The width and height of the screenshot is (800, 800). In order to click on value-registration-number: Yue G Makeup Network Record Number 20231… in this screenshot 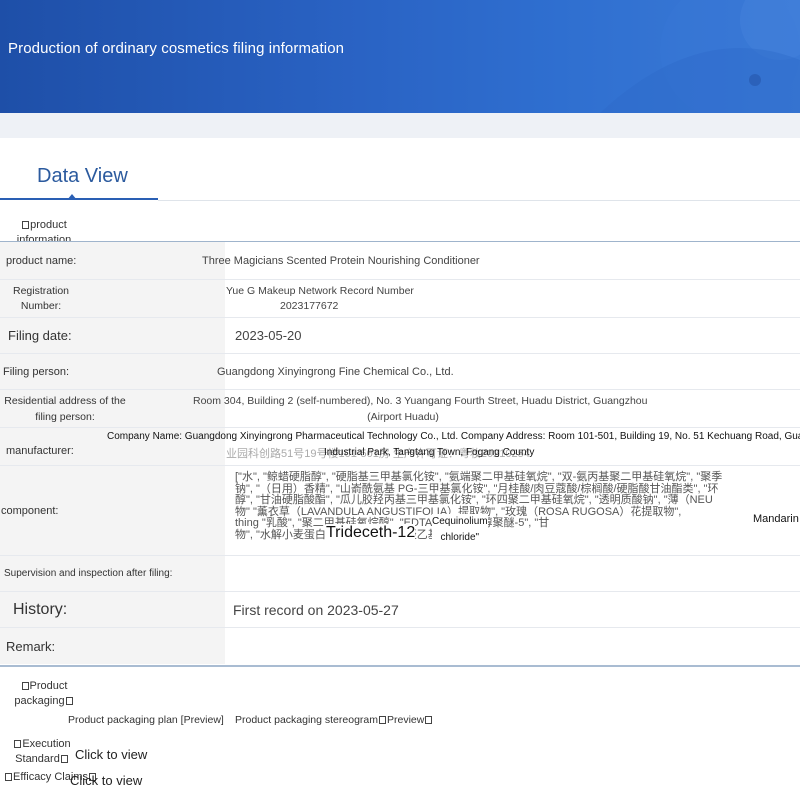, I will do `click(320, 298)`.